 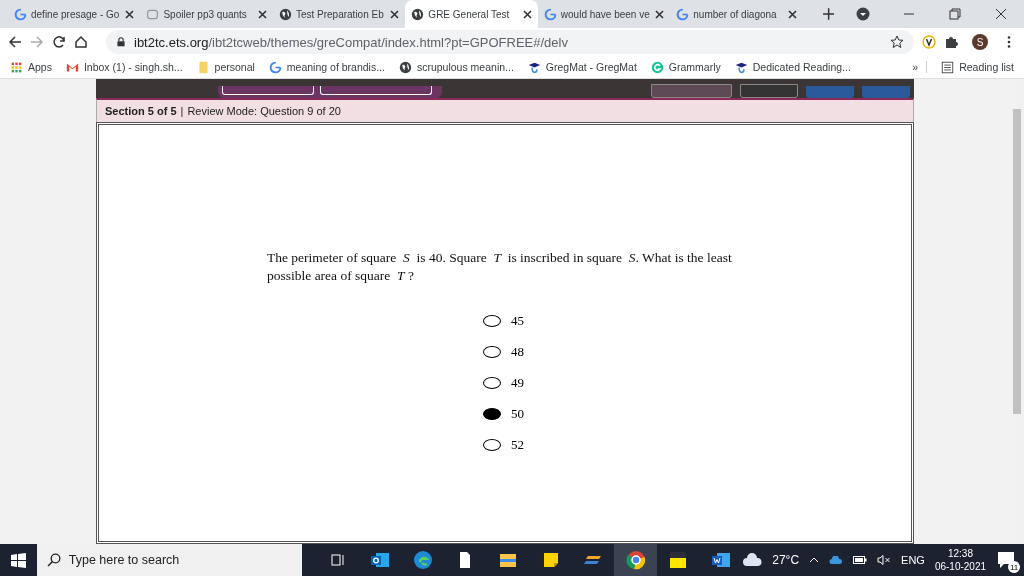 I want to click on page-icon, so click(x=153, y=14).